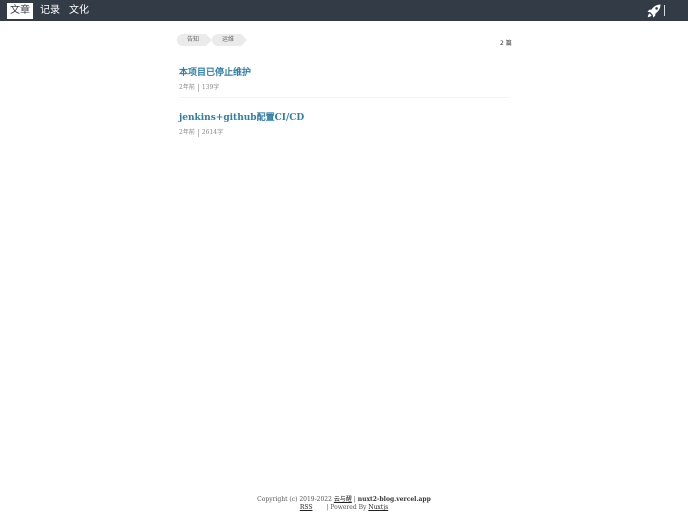 The image size is (688, 512). What do you see at coordinates (344, 118) in the screenshot?
I see `post-title-link: jenkins+github配置CI/CD` at bounding box center [344, 118].